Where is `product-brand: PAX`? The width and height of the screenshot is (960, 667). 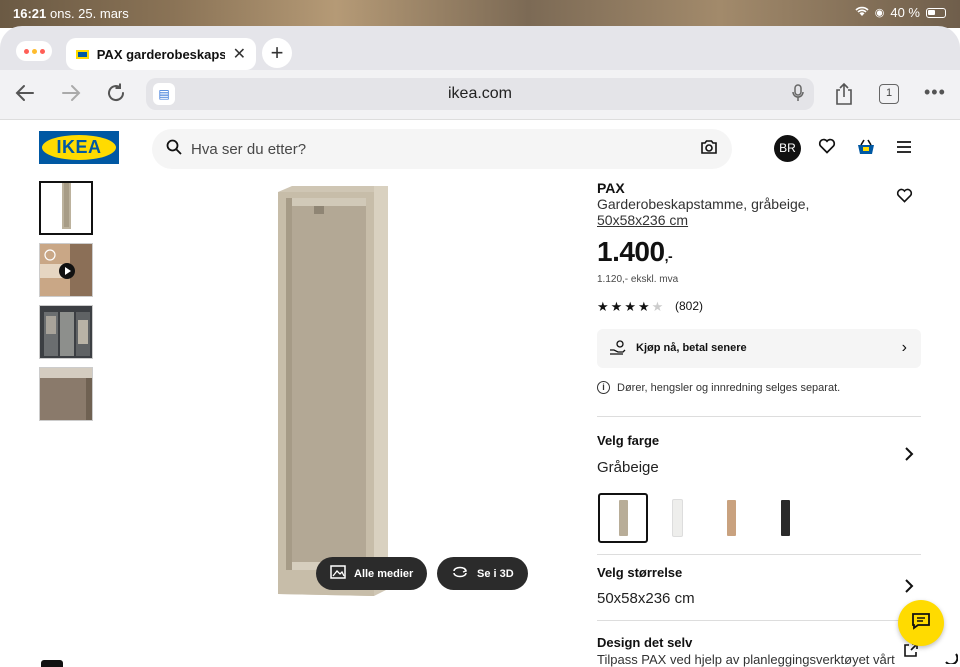 product-brand: PAX is located at coordinates (611, 188).